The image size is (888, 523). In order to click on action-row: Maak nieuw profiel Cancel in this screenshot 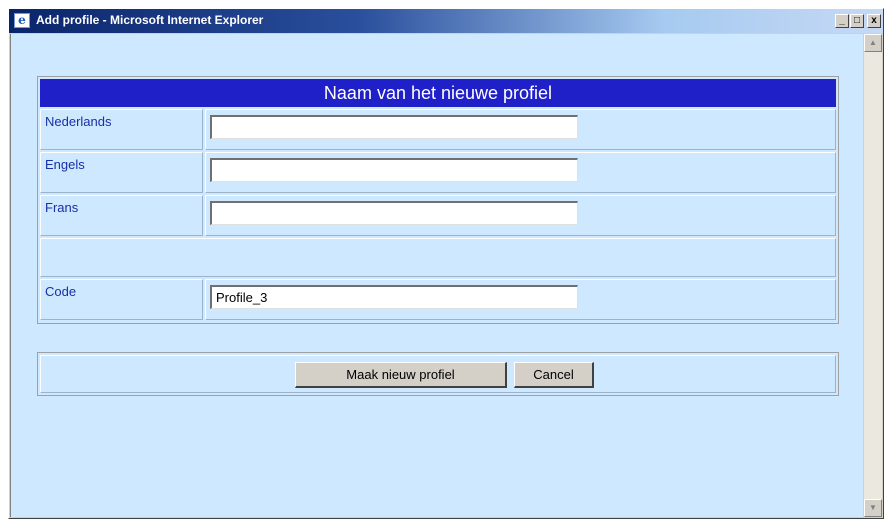, I will do `click(438, 374)`.